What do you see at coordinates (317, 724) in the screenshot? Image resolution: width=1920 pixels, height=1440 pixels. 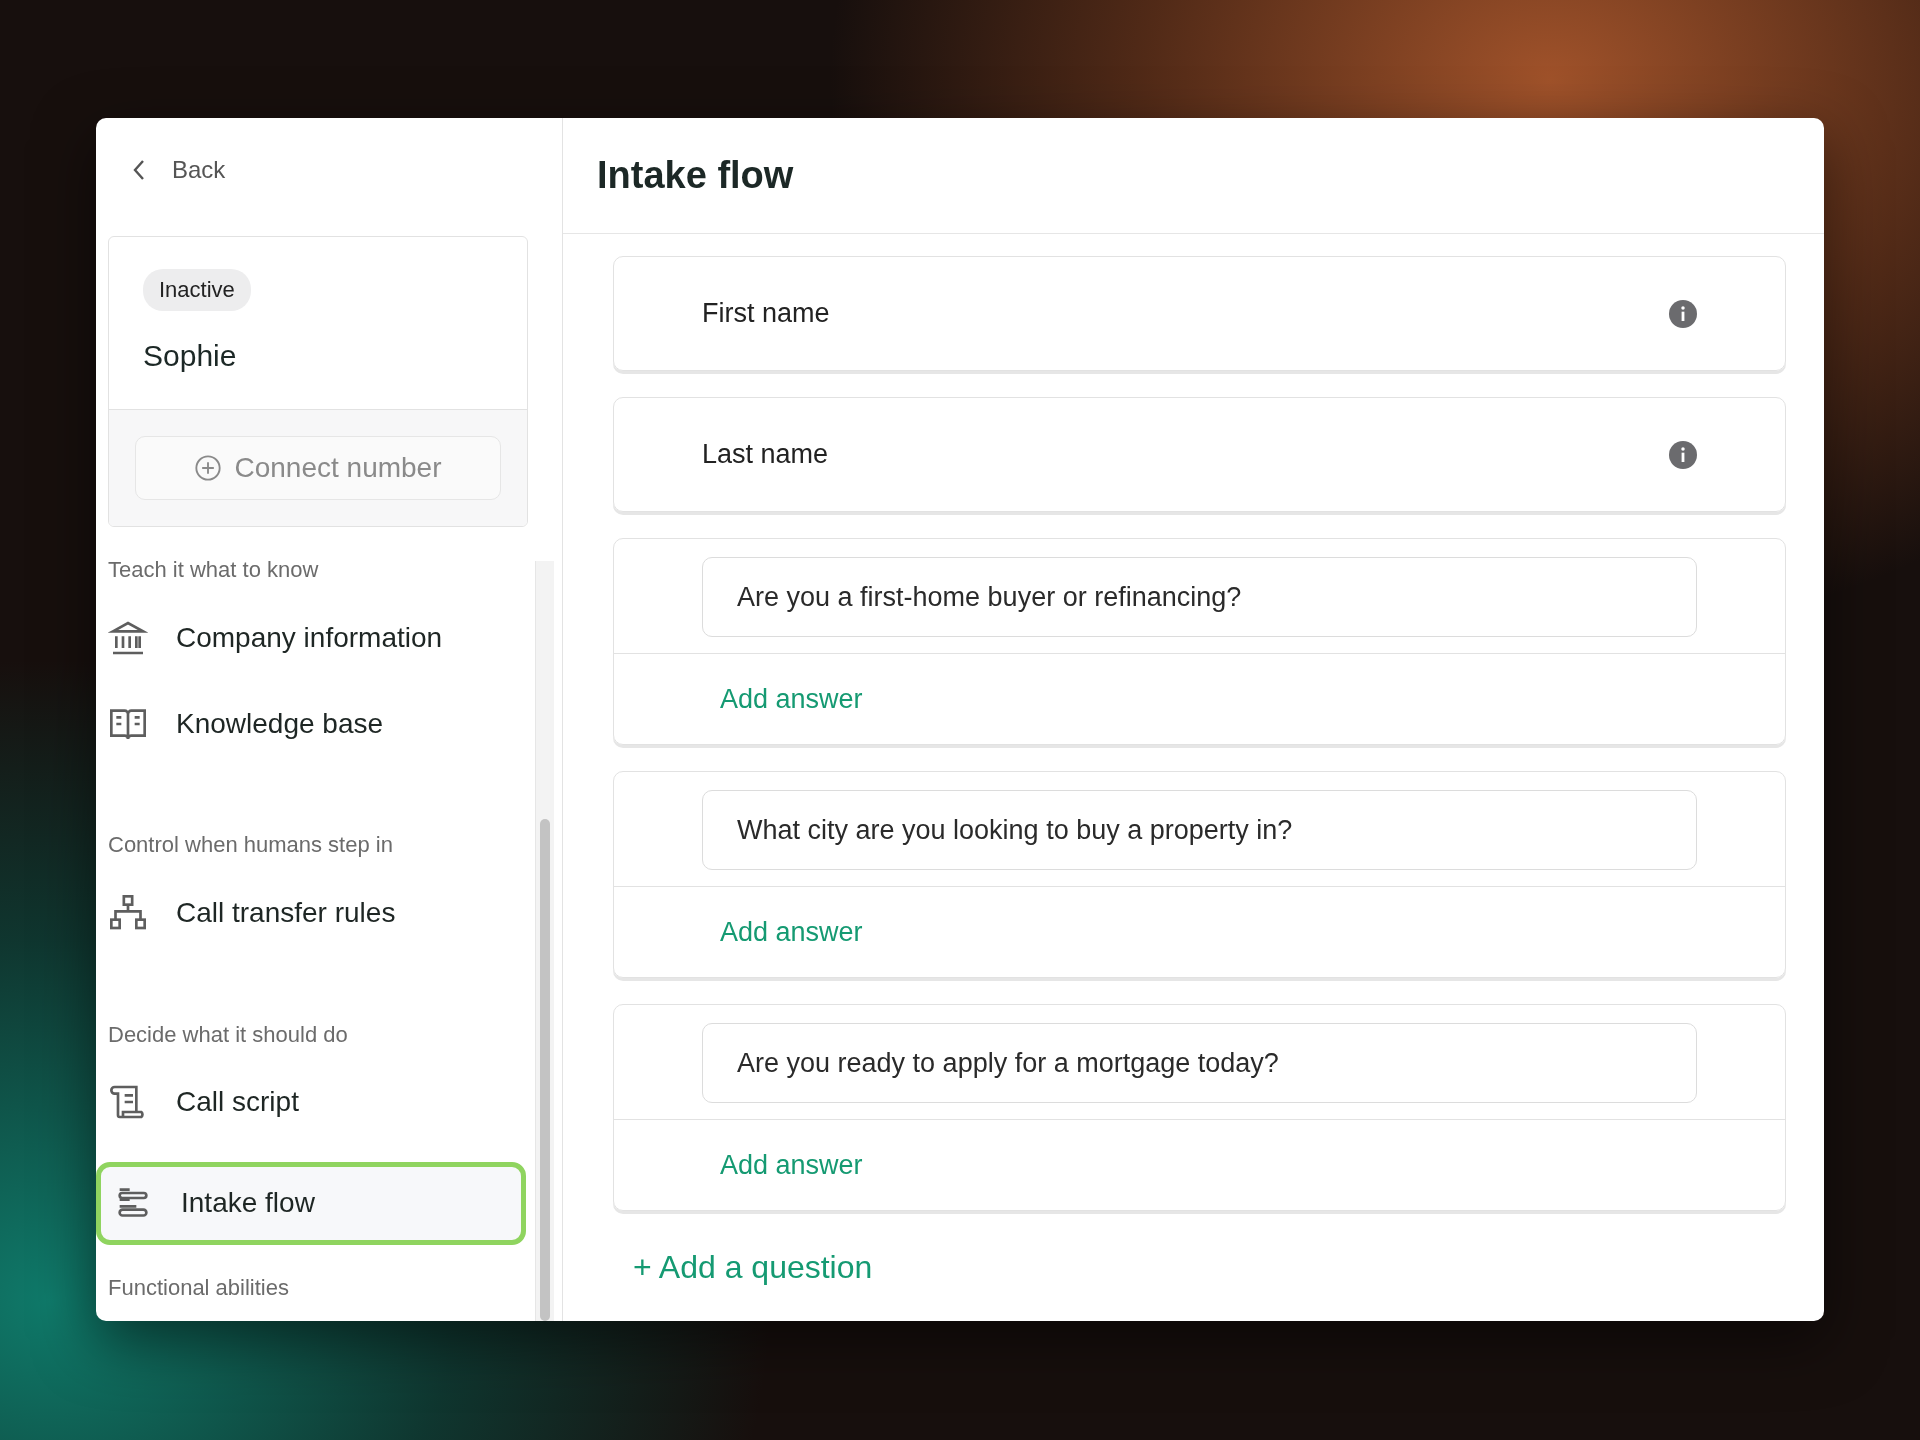 I see `nav-item: Knowledge base` at bounding box center [317, 724].